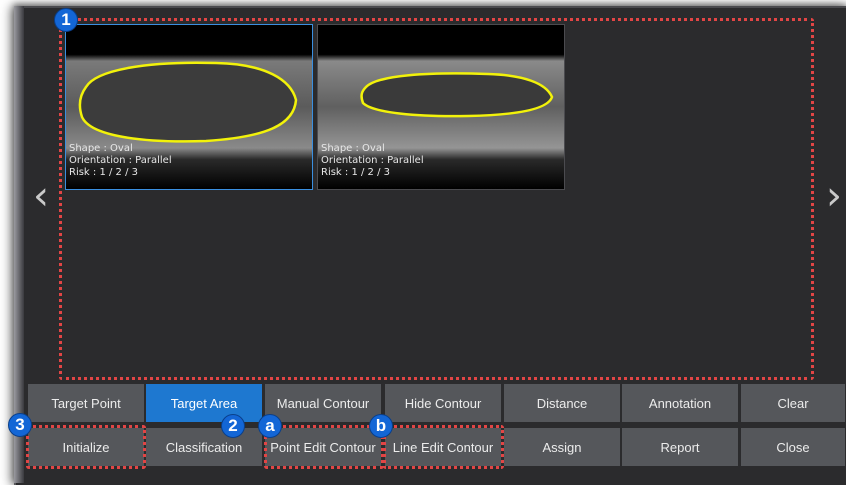 The image size is (846, 485). I want to click on initialize-button: Initialize, so click(86, 447).